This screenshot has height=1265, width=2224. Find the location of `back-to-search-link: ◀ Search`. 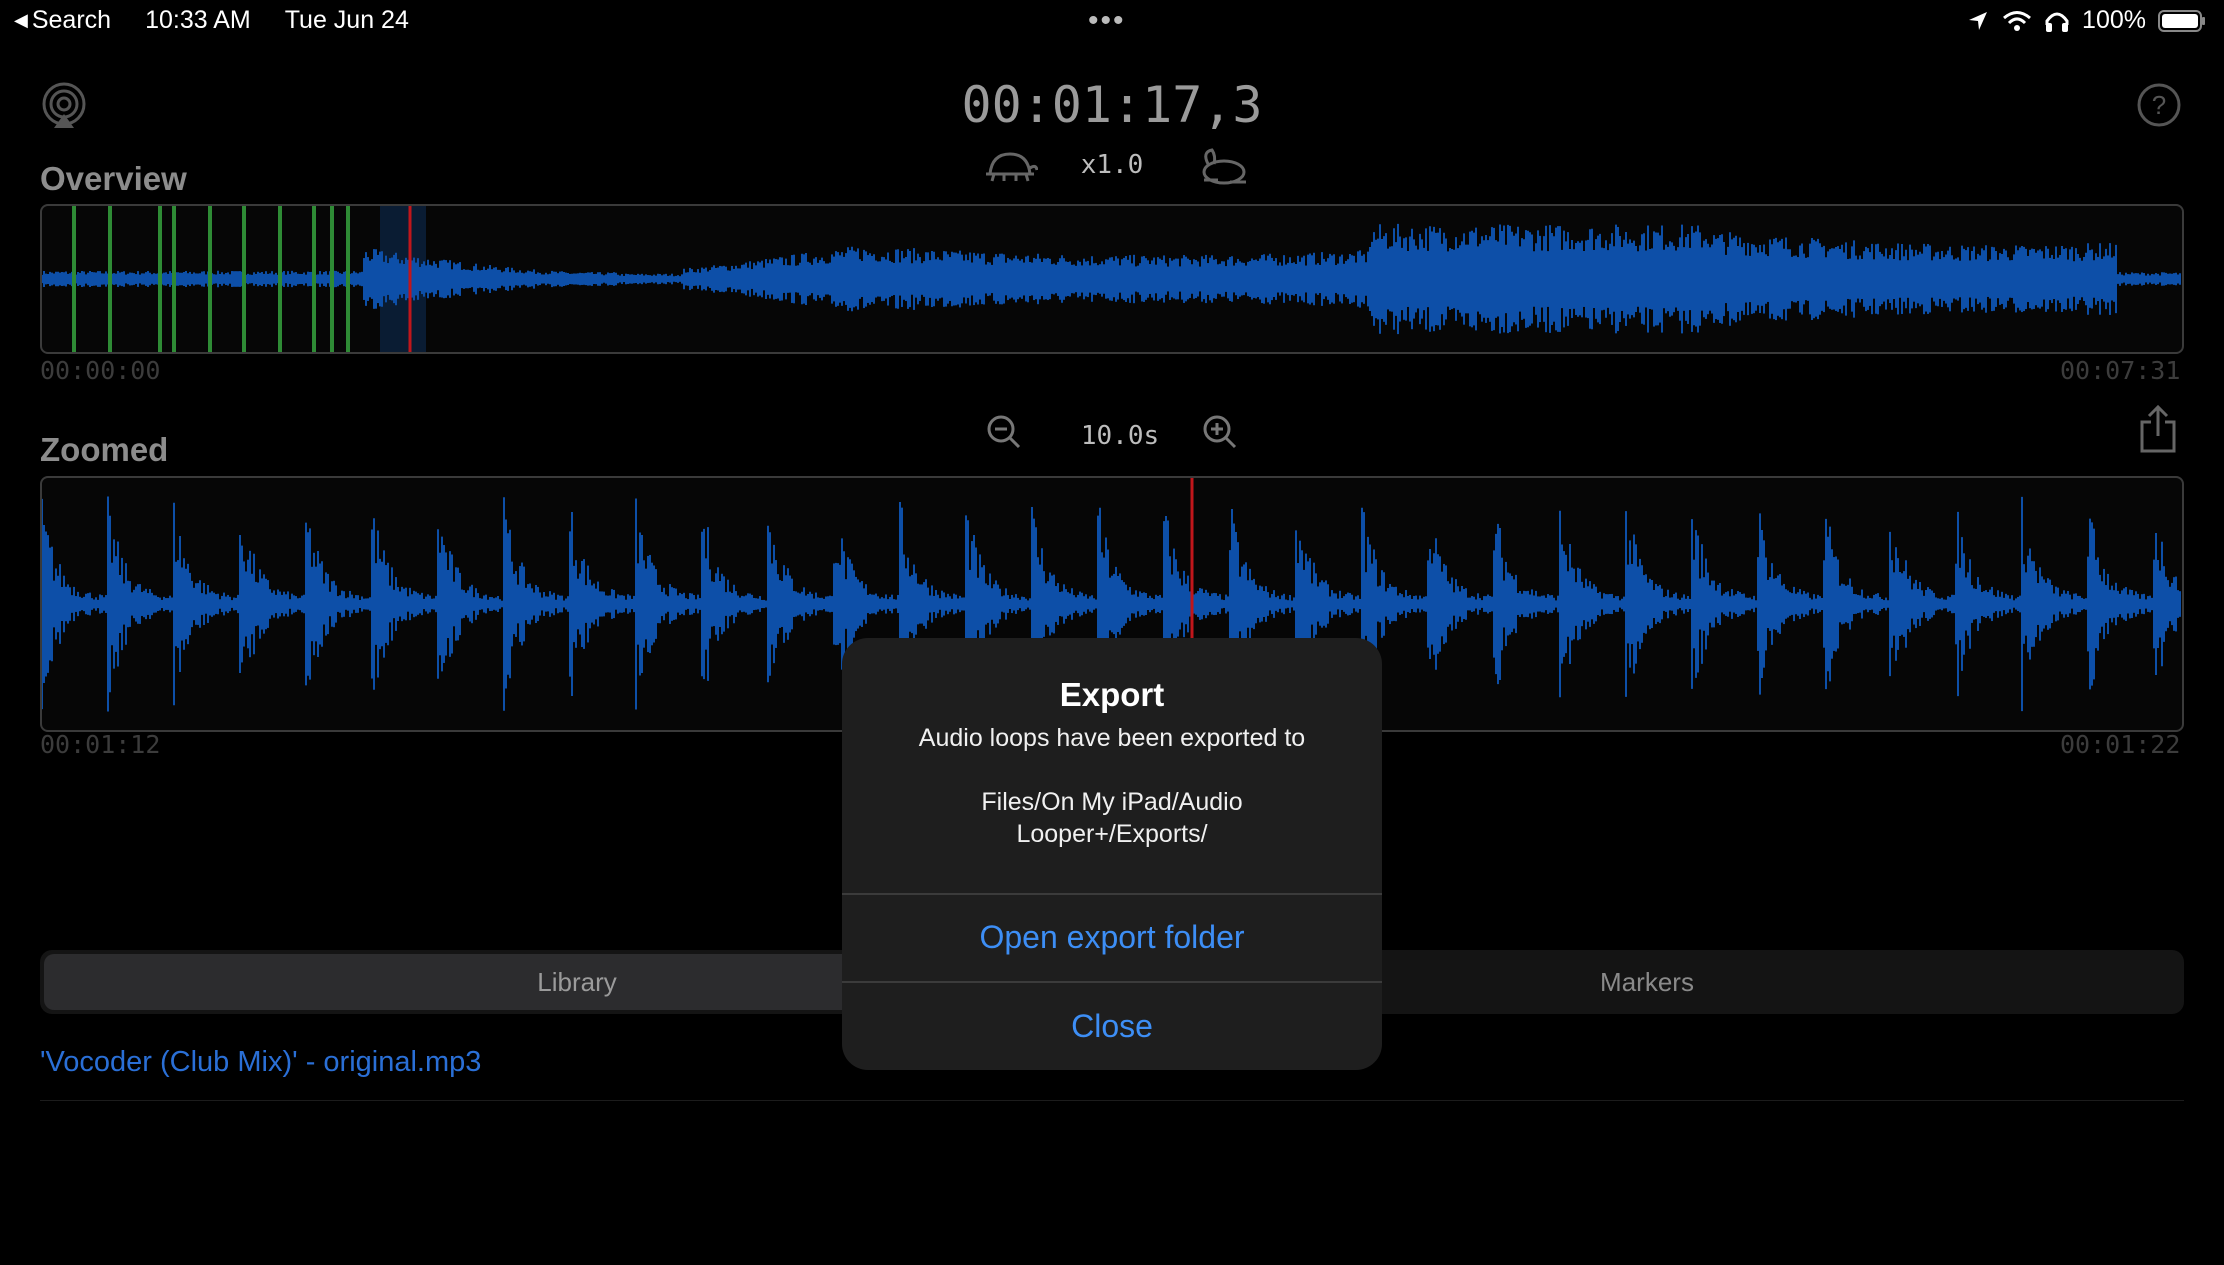

back-to-search-link: ◀ Search is located at coordinates (62, 20).